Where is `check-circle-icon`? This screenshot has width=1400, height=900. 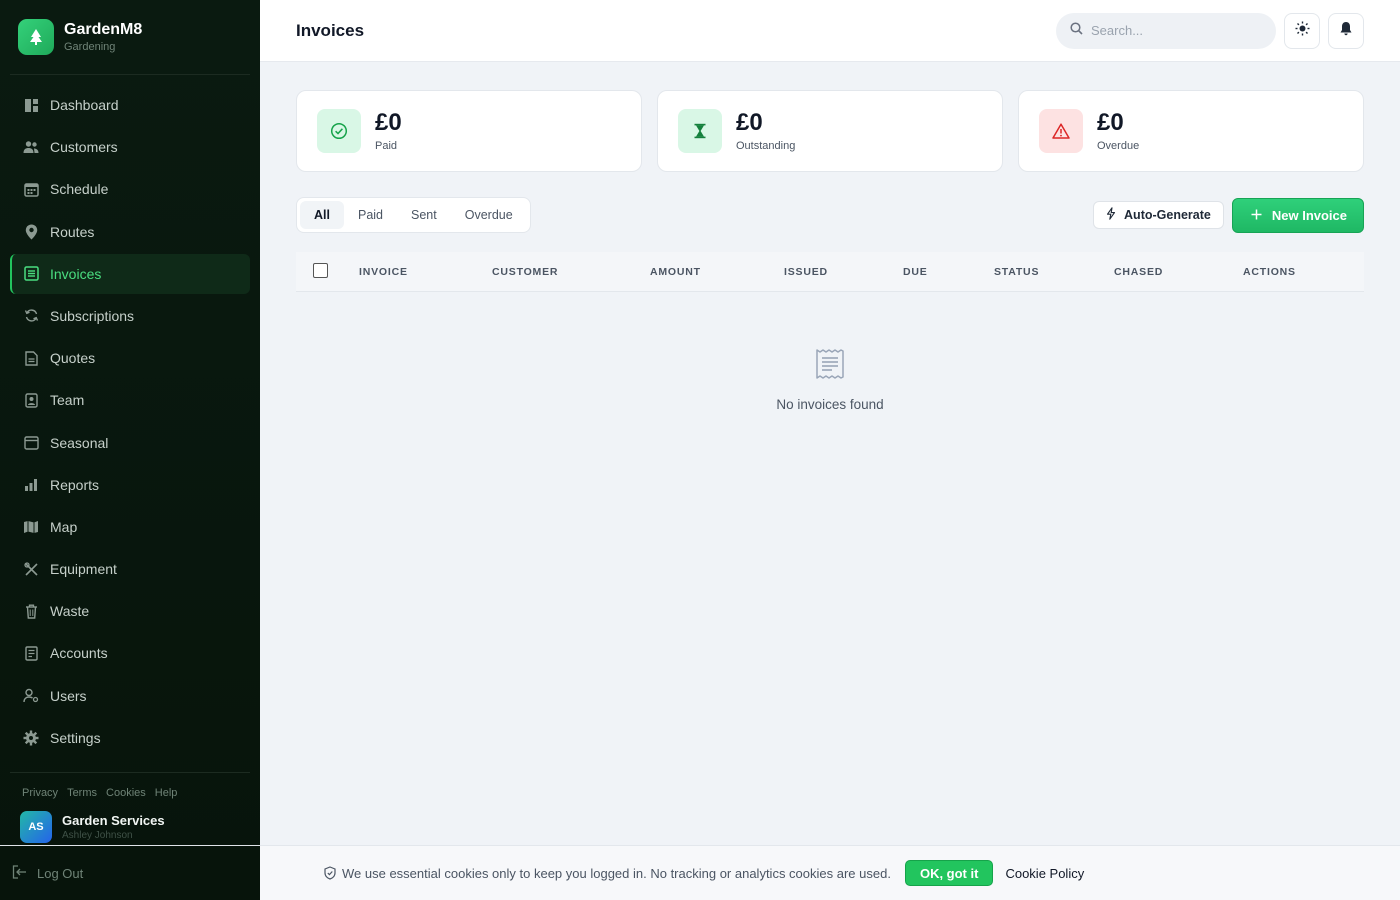 check-circle-icon is located at coordinates (339, 131).